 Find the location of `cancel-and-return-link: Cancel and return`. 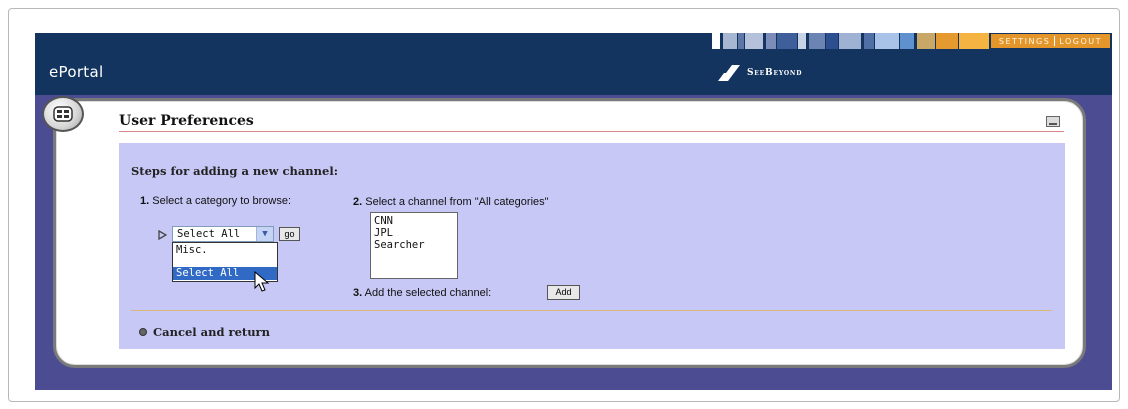

cancel-and-return-link: Cancel and return is located at coordinates (204, 332).